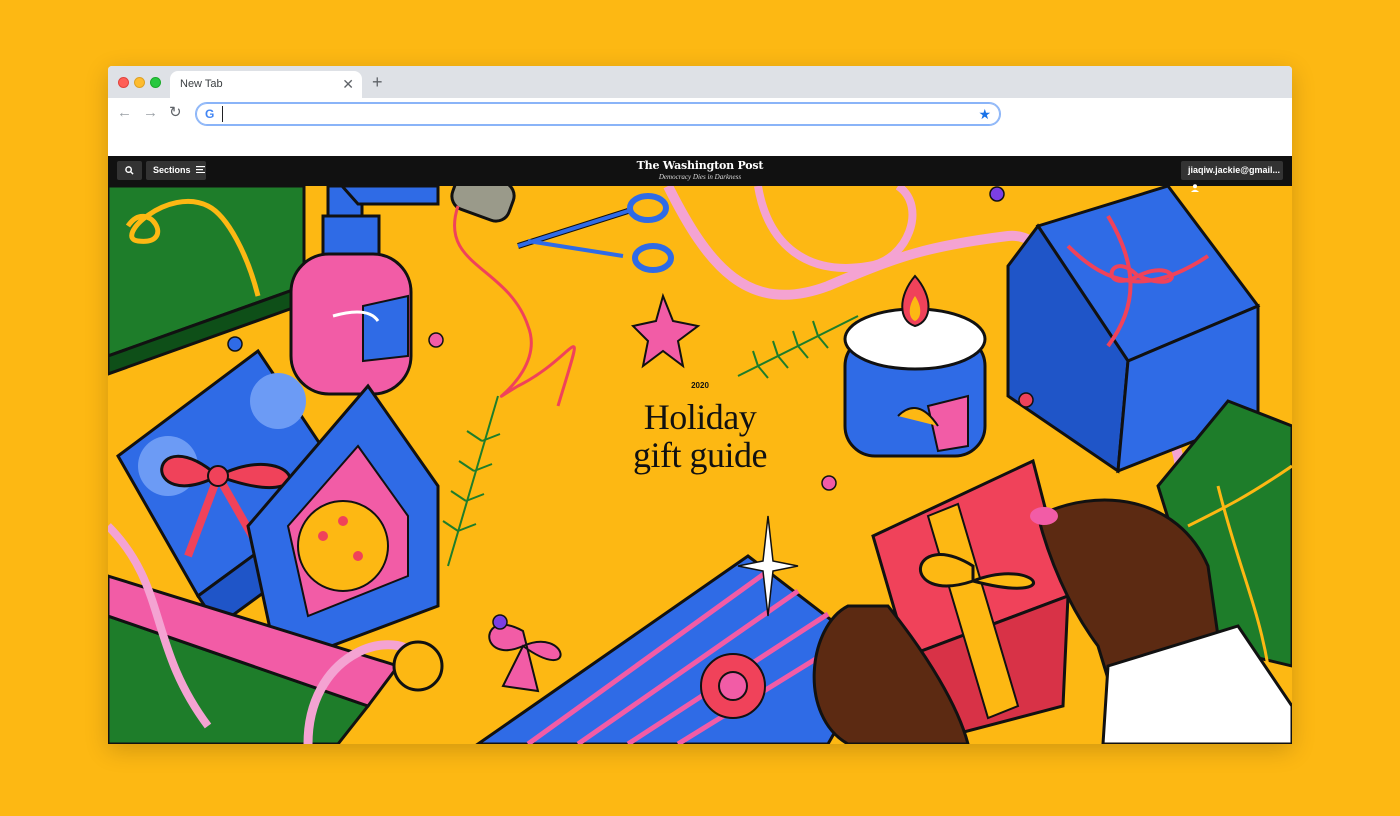  What do you see at coordinates (207, 281) in the screenshot?
I see `green-gift-top-left` at bounding box center [207, 281].